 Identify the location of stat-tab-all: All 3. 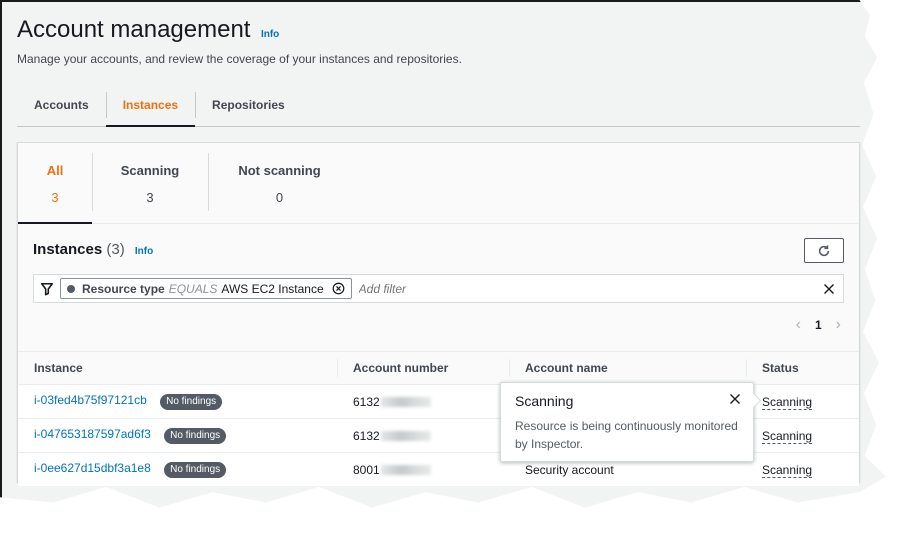
(55, 183).